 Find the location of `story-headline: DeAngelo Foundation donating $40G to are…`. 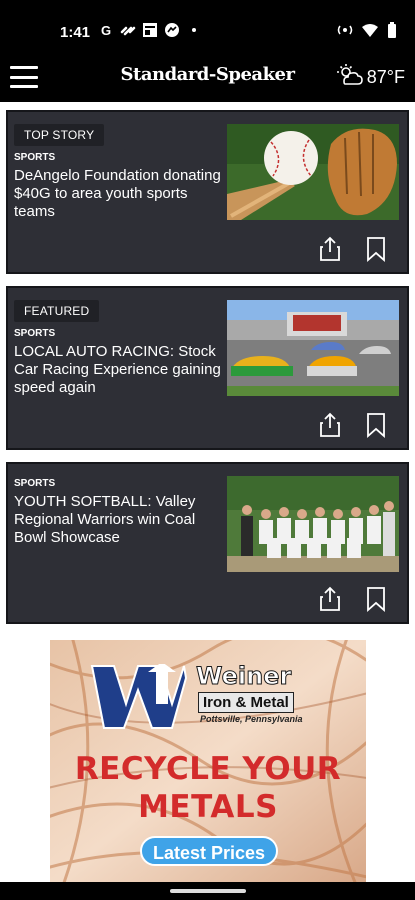

story-headline: DeAngelo Foundation donating $40G to are… is located at coordinates (121, 194).